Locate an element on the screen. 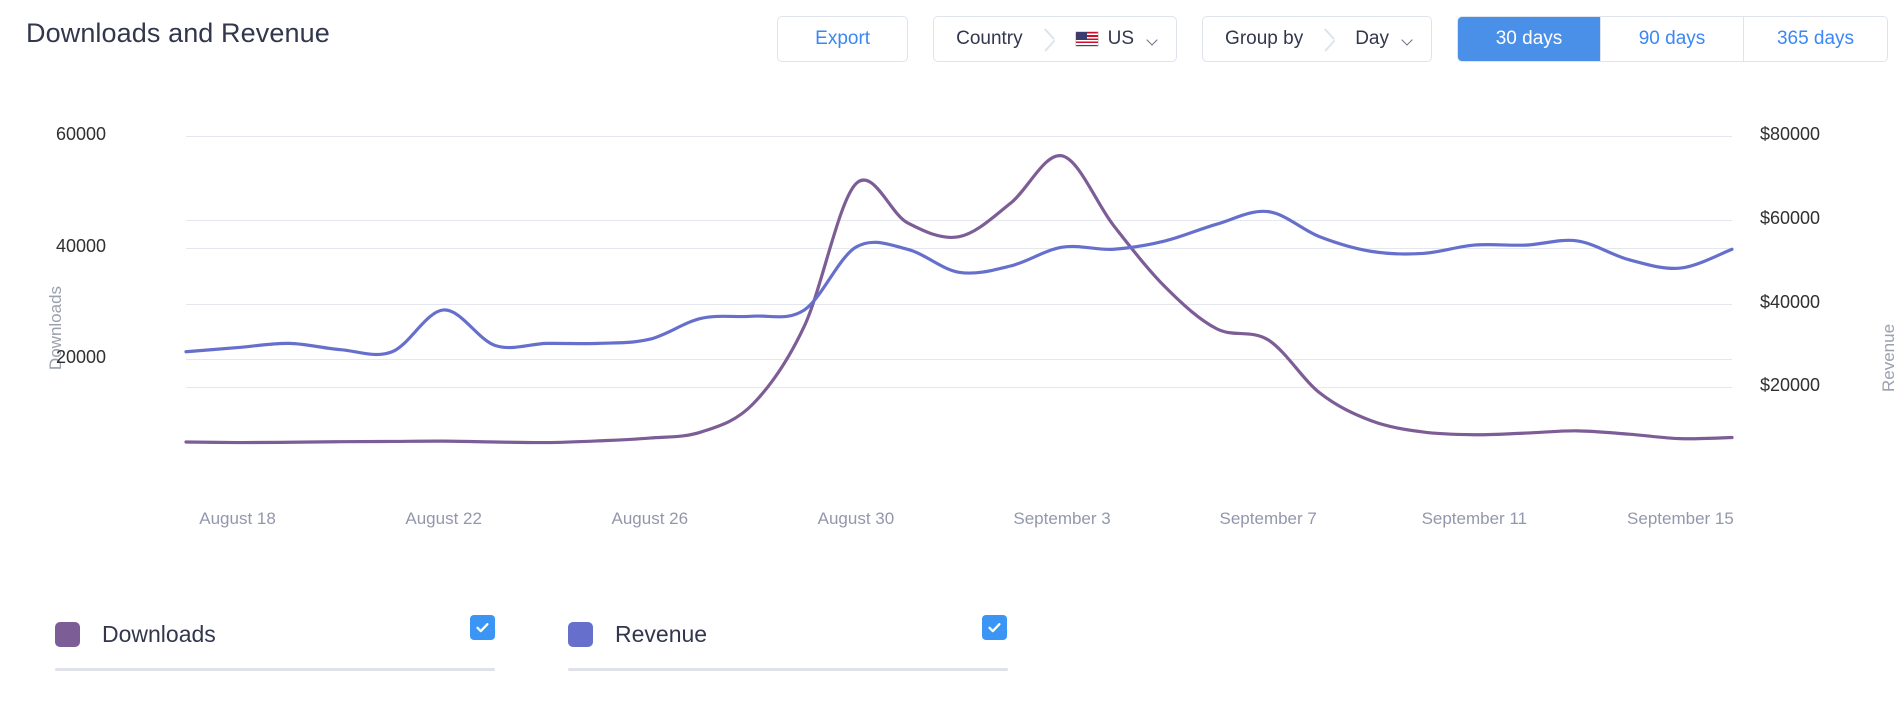  legend-checkbox-revenue is located at coordinates (994, 627).